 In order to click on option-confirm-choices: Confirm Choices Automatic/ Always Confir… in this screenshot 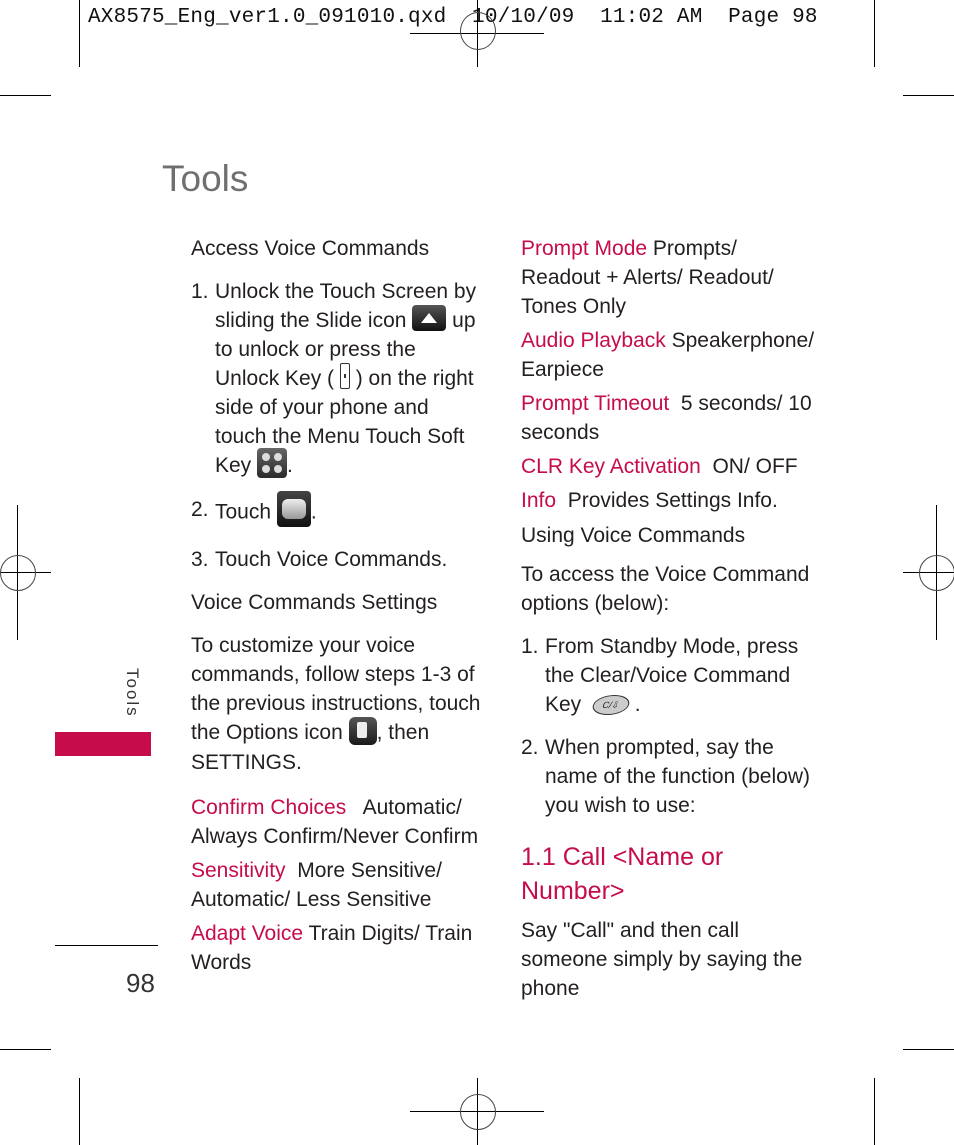, I will do `click(336, 822)`.